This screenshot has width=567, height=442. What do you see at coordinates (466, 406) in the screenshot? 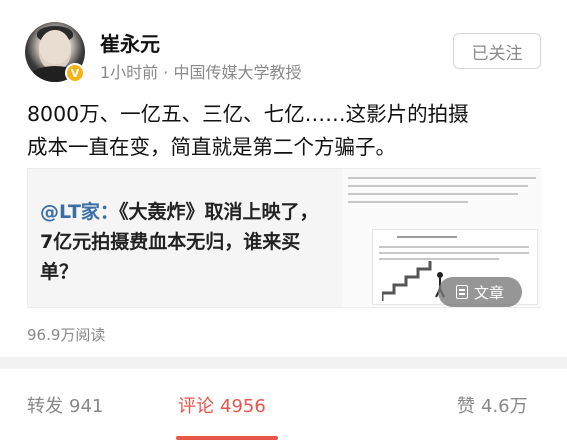
I see `like-label: 赞` at bounding box center [466, 406].